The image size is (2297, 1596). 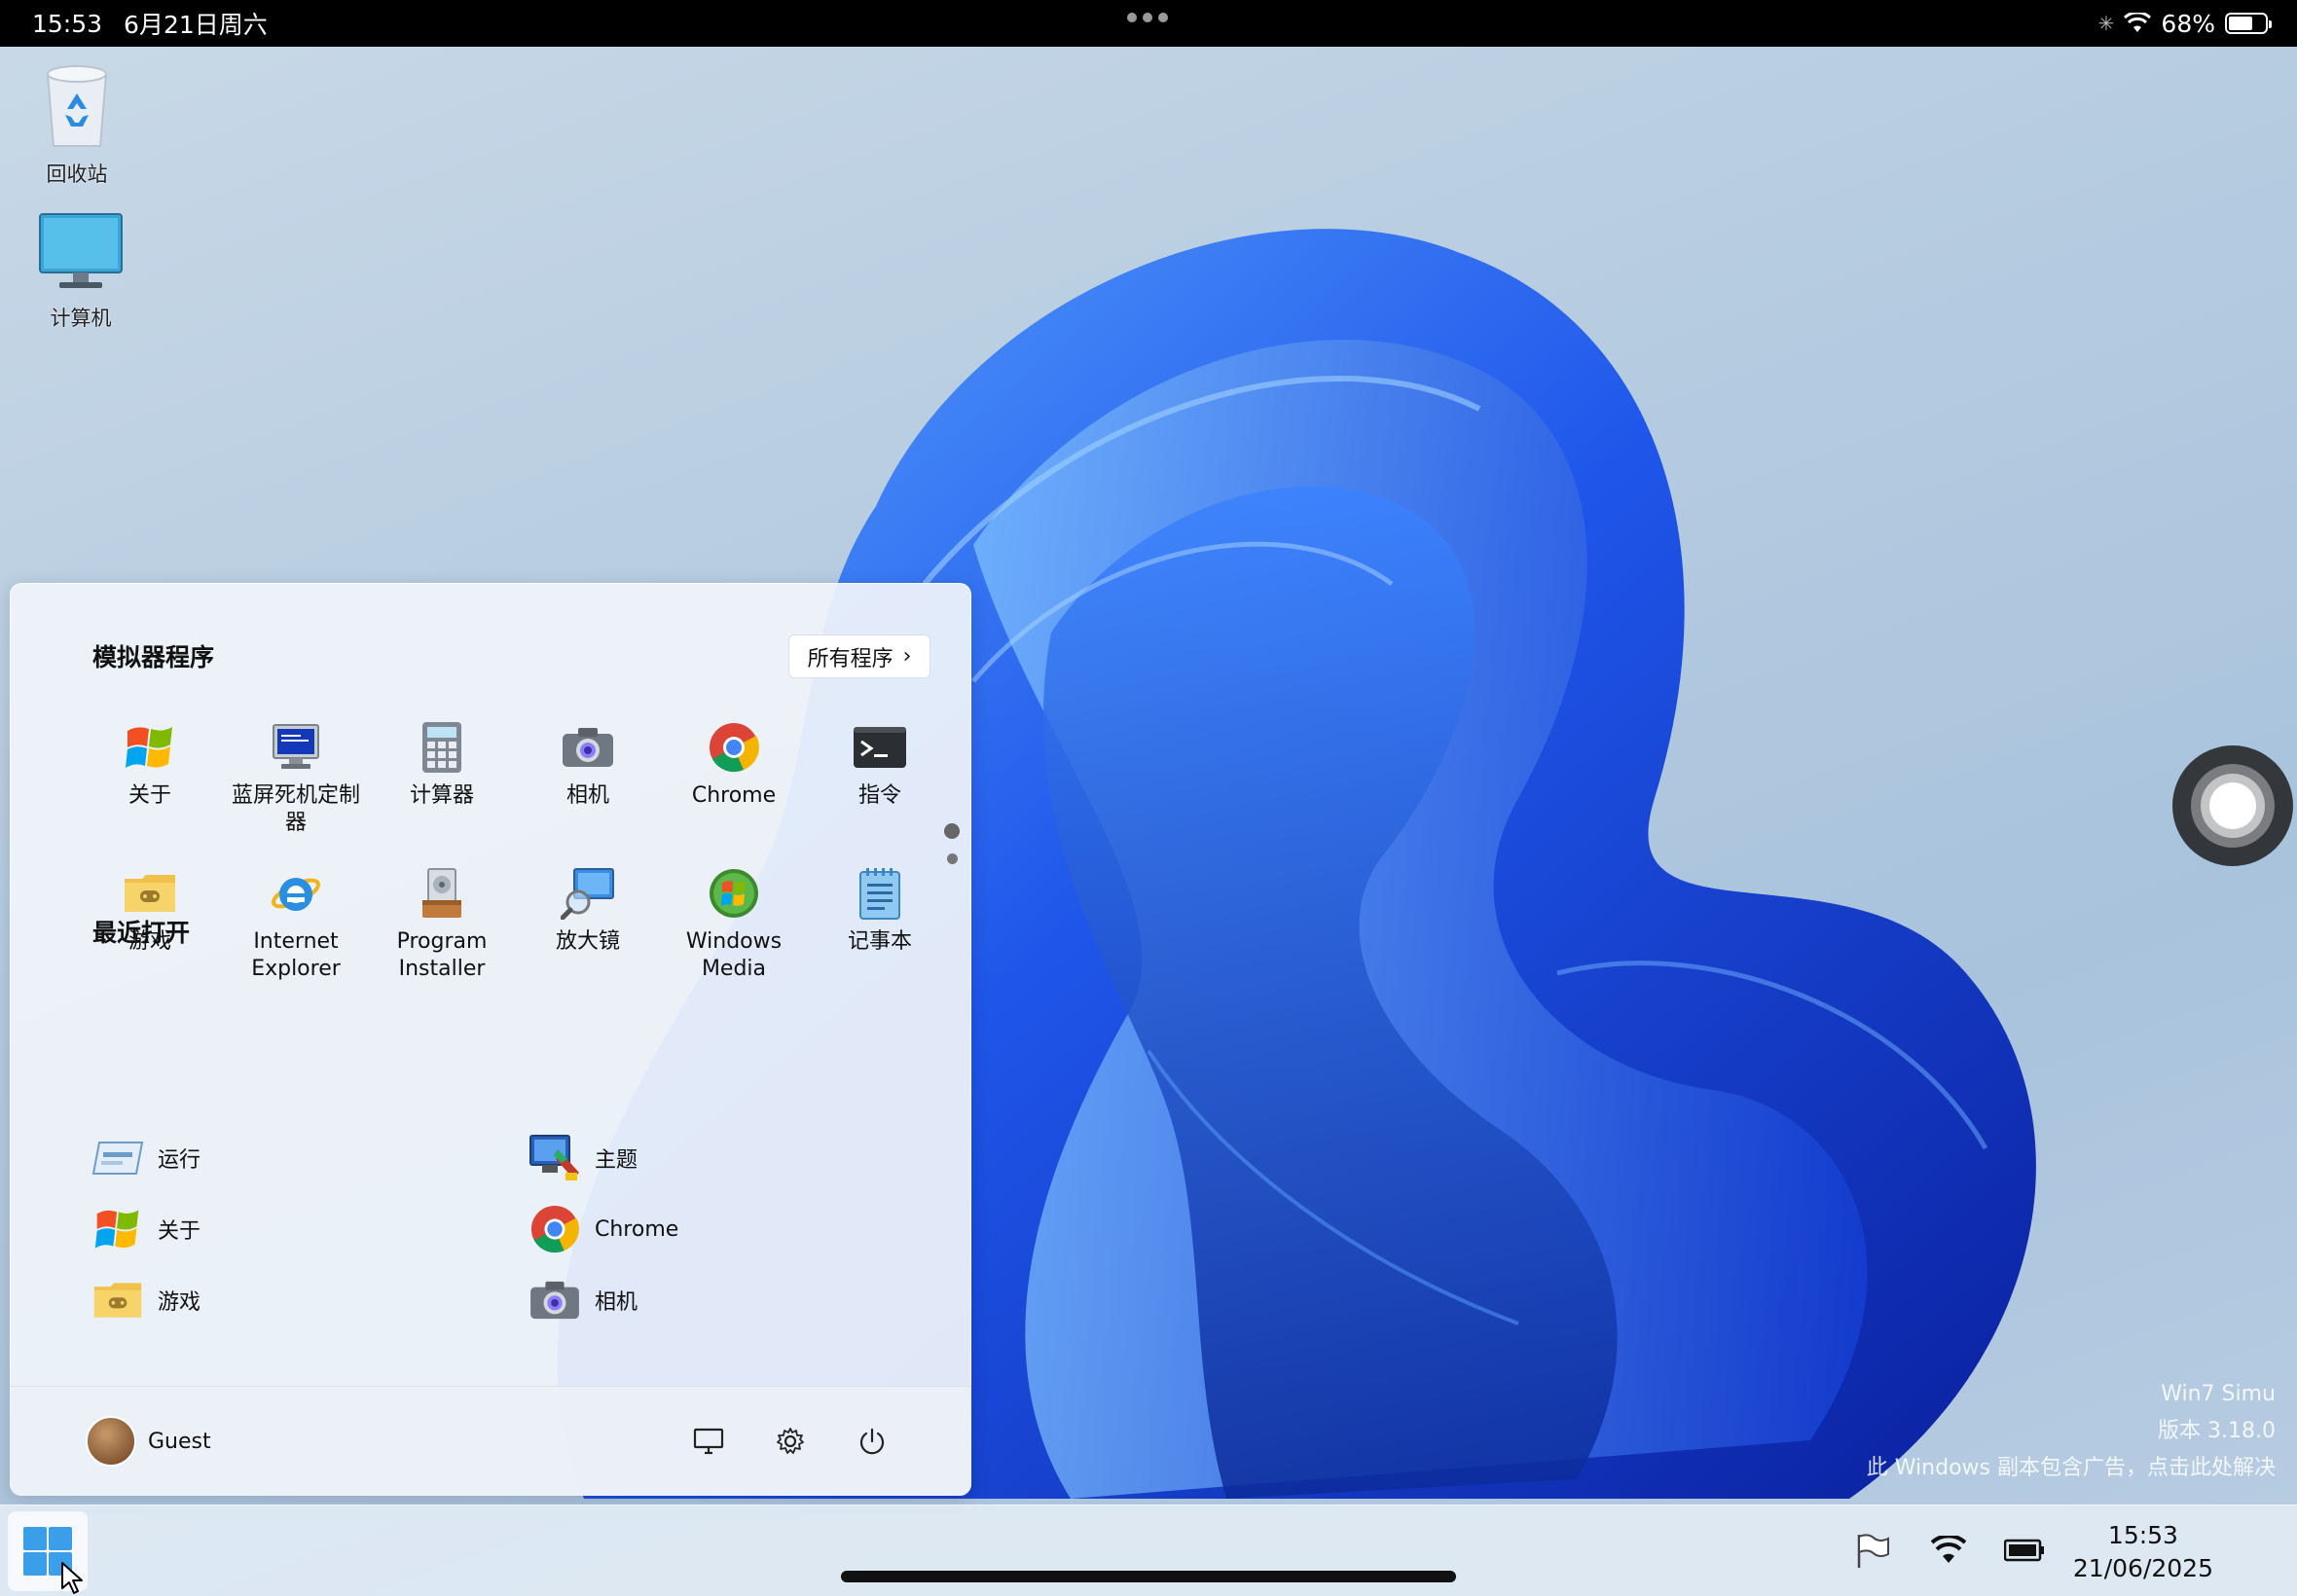 I want to click on run-icon, so click(x=117, y=1158).